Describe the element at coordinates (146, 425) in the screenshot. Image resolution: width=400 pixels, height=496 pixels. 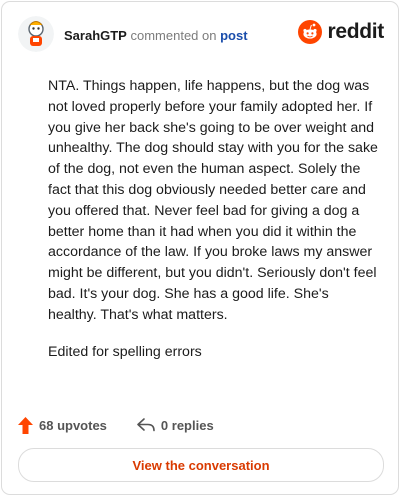
I see `reply-icon` at that location.